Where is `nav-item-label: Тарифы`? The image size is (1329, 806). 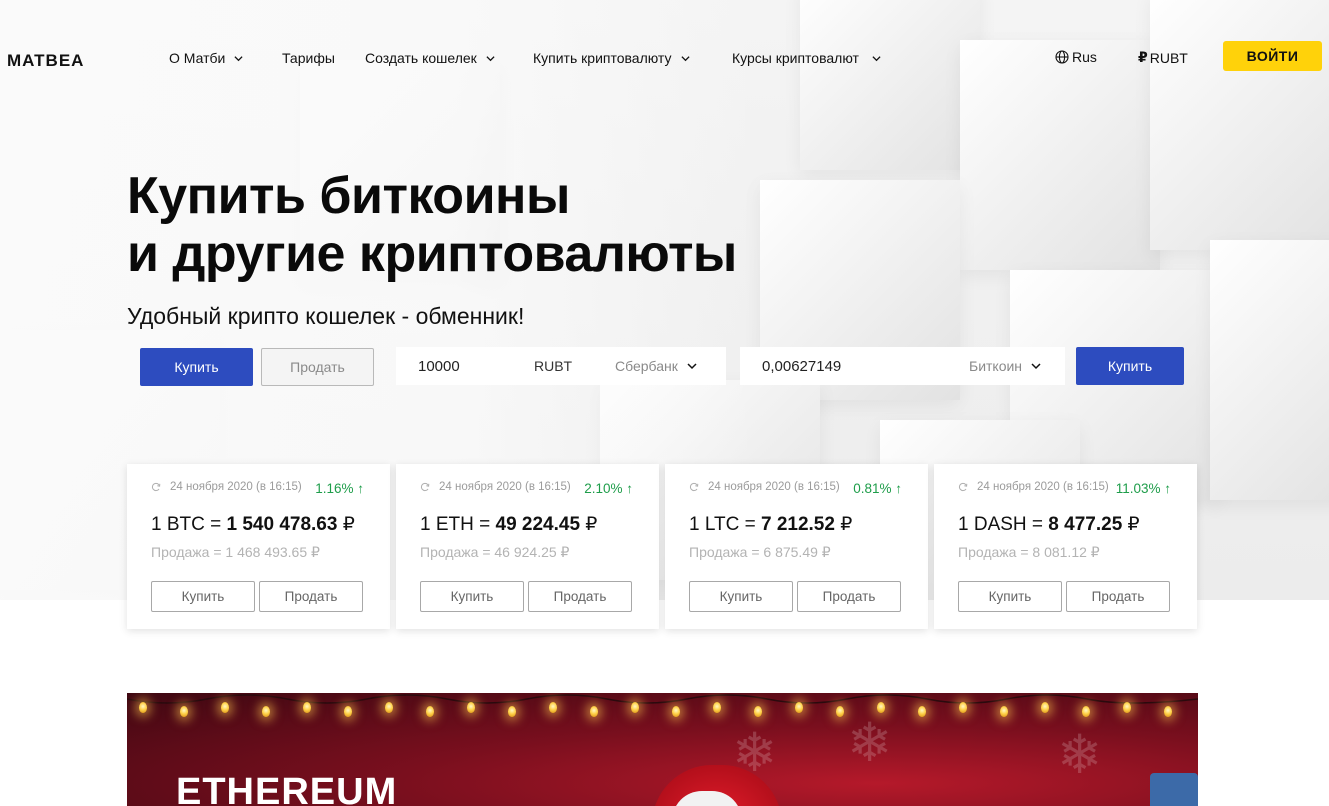 nav-item-label: Тарифы is located at coordinates (308, 58).